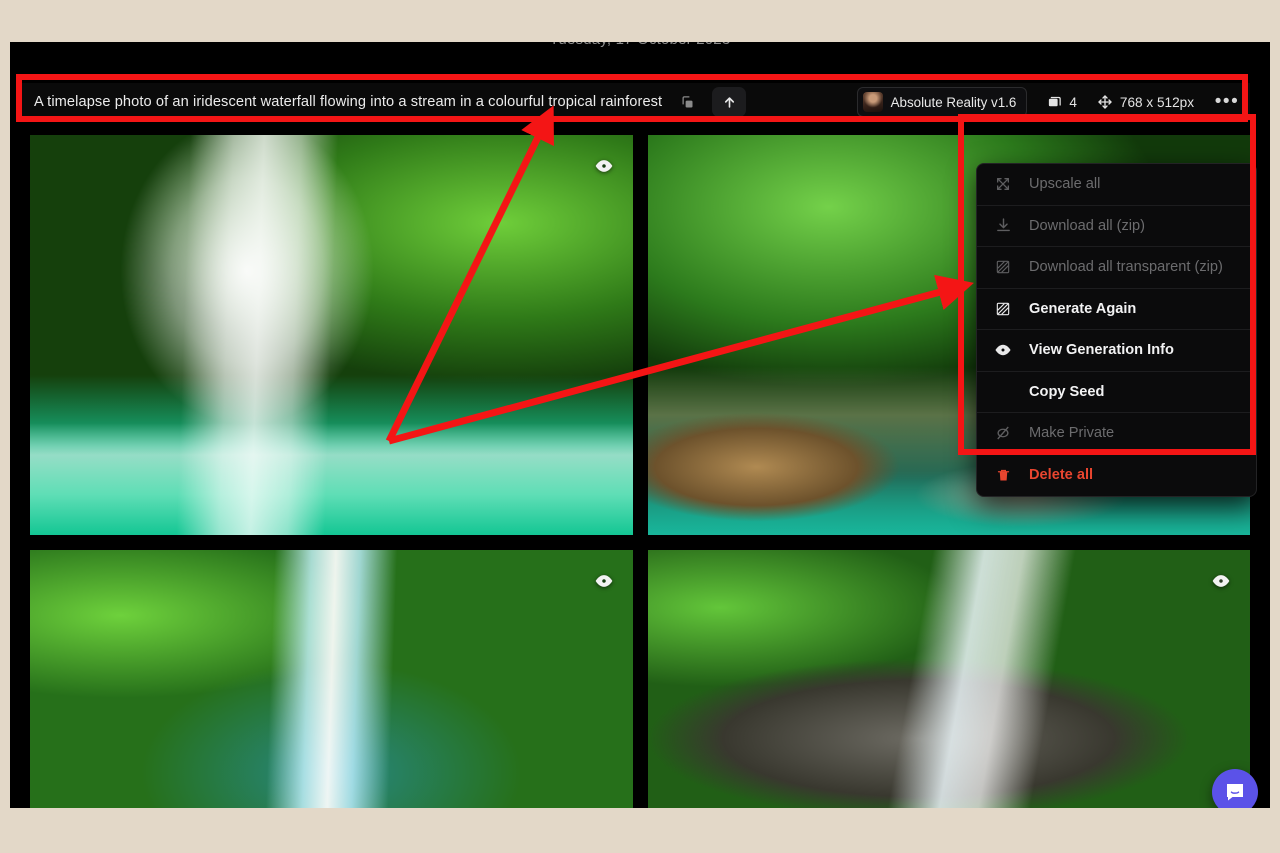  I want to click on menu-item-label: Make Private, so click(1072, 433).